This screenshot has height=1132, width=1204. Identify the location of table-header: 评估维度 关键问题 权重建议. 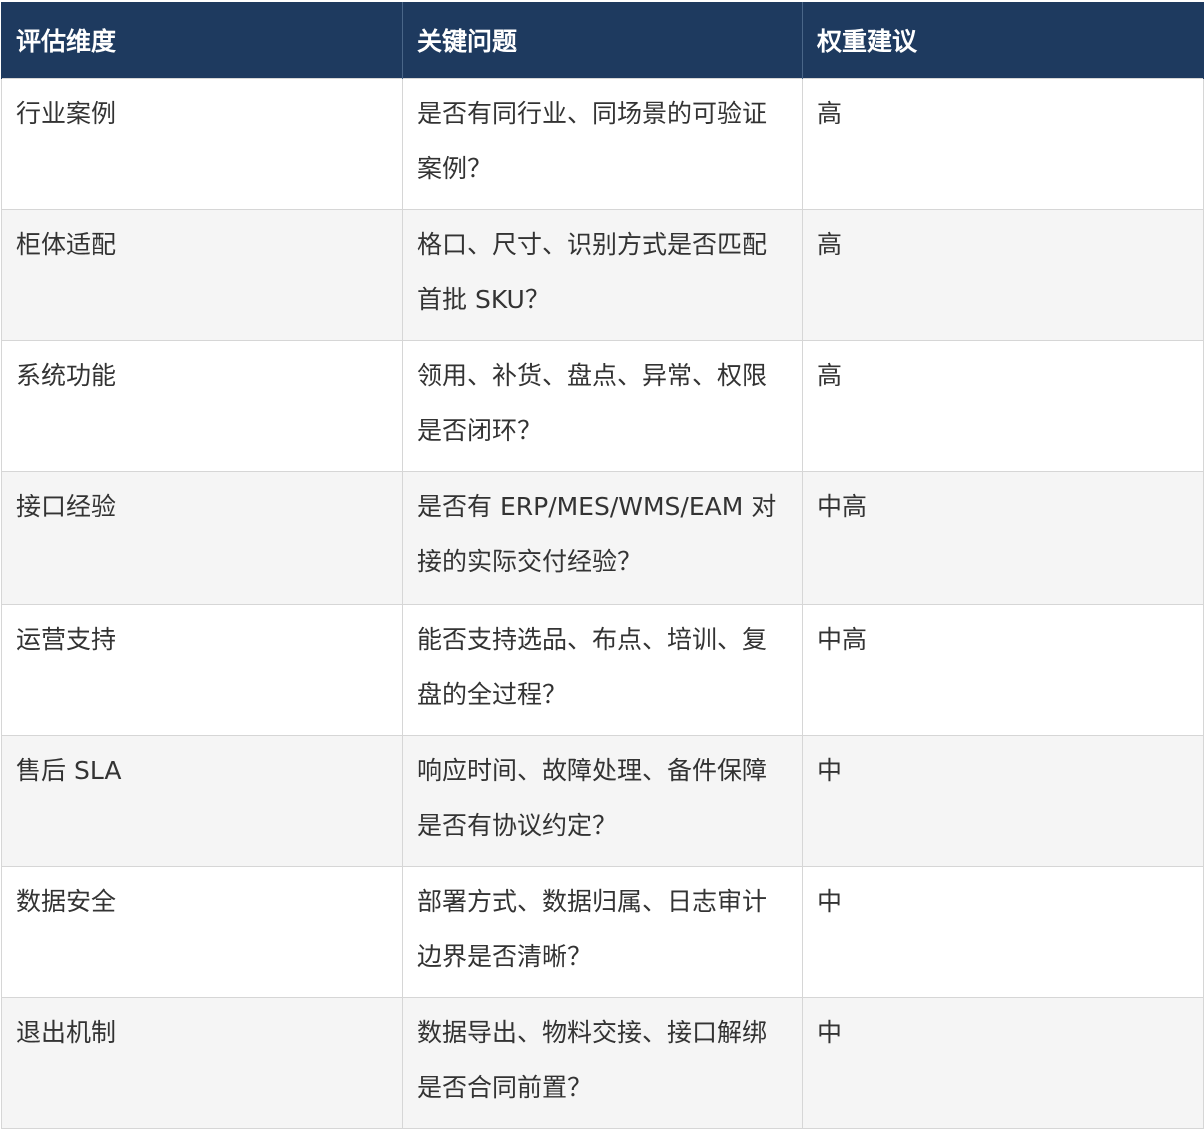
(602, 40).